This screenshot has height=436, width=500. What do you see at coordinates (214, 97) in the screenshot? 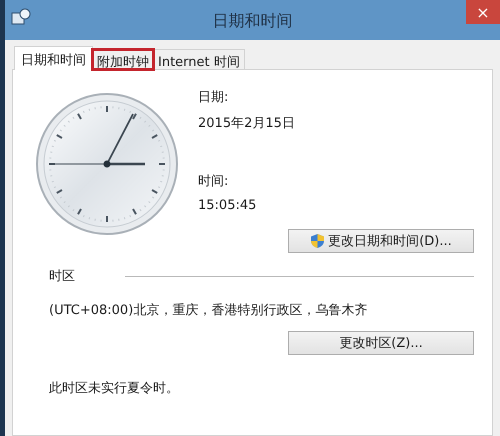
I see `date-label: 日期:` at bounding box center [214, 97].